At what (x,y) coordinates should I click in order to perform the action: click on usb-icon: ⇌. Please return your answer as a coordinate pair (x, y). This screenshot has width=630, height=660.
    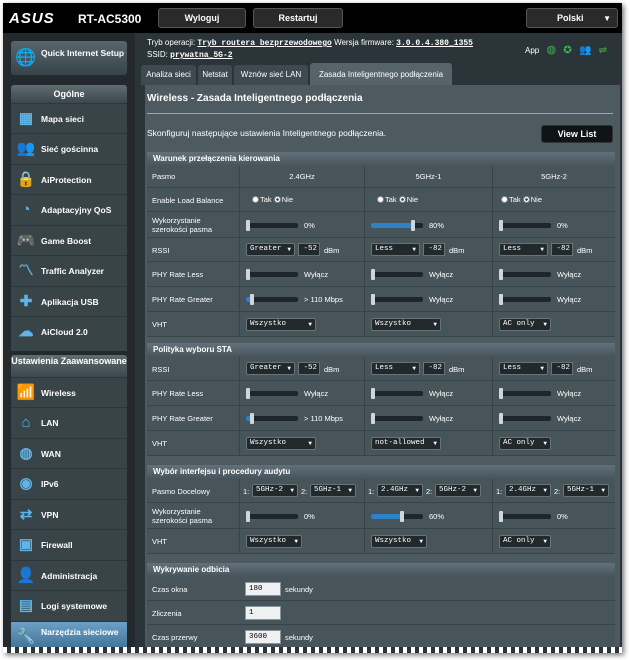
    Looking at the image, I should click on (603, 50).